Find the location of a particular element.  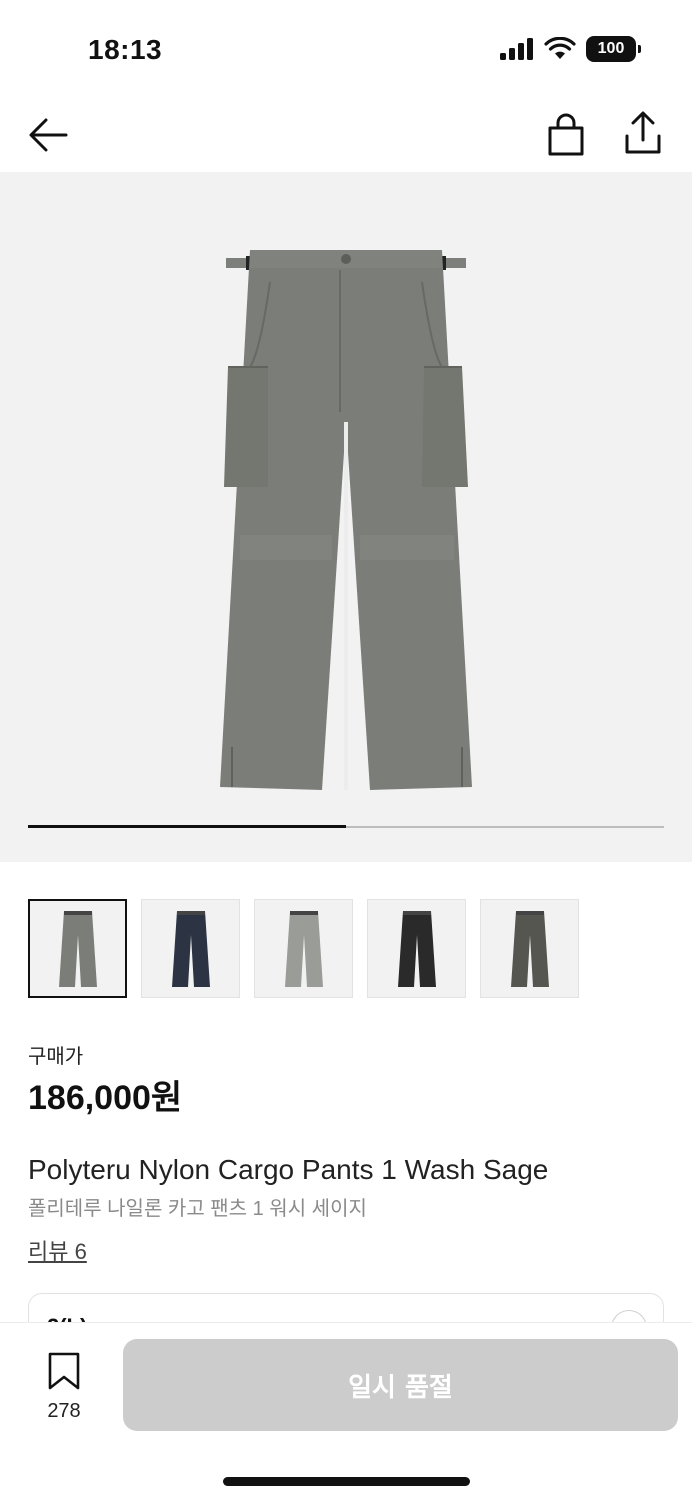

thumb-sage is located at coordinates (77, 948).